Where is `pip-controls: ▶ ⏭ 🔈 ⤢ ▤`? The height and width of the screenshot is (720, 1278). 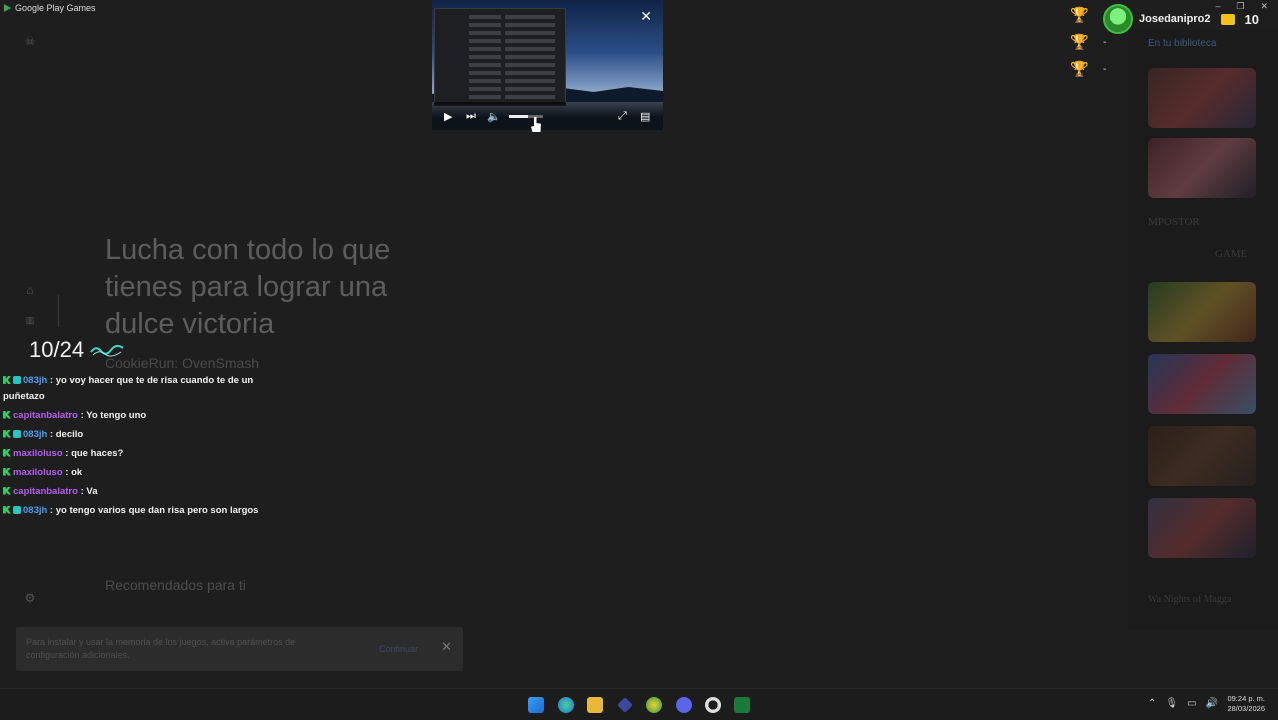 pip-controls: ▶ ⏭ 🔈 ⤢ ▤ is located at coordinates (547, 116).